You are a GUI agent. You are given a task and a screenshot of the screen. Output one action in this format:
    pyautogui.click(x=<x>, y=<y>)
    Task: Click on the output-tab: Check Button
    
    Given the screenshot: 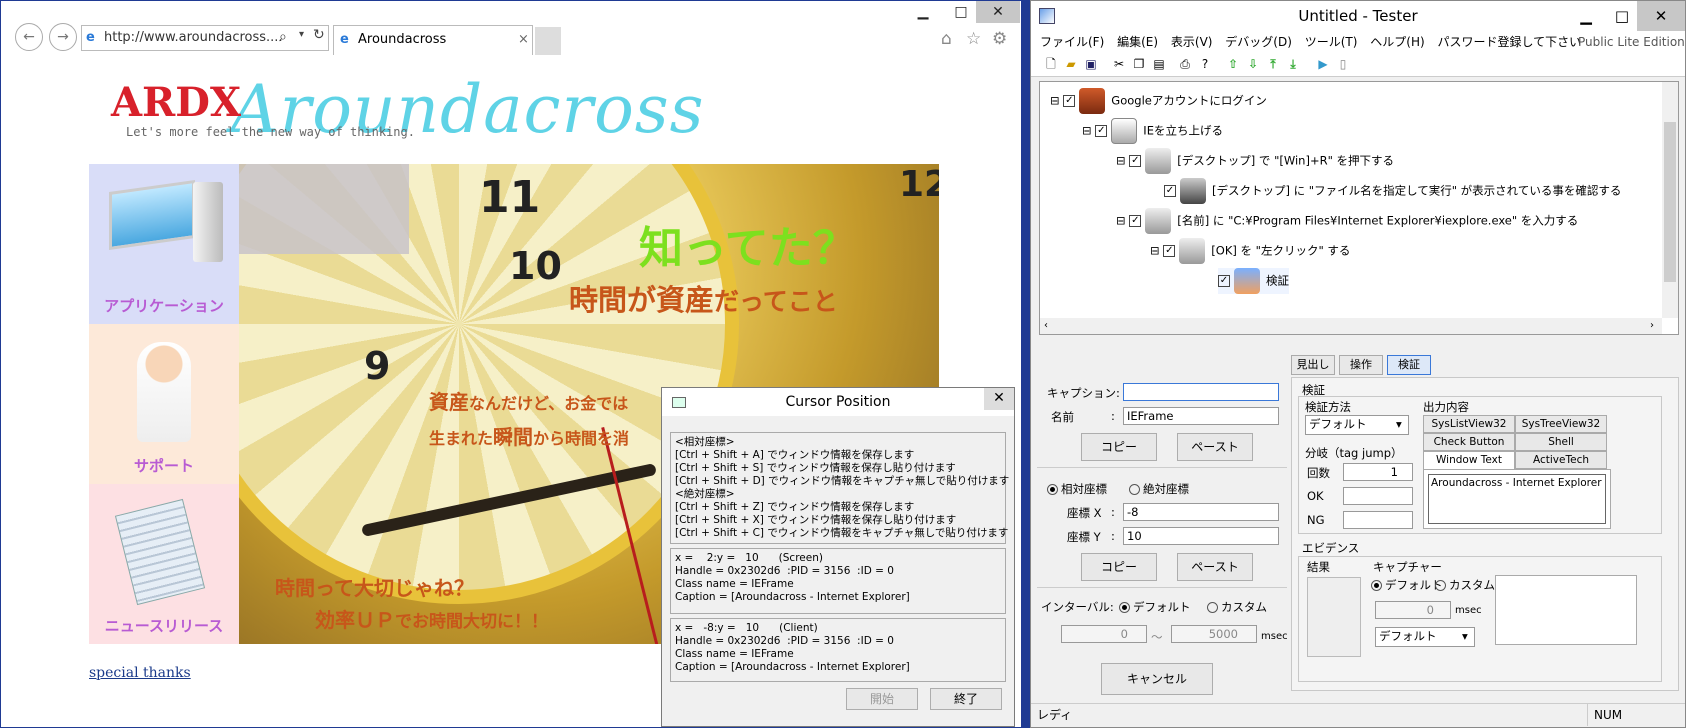 What is the action you would take?
    pyautogui.click(x=1469, y=442)
    